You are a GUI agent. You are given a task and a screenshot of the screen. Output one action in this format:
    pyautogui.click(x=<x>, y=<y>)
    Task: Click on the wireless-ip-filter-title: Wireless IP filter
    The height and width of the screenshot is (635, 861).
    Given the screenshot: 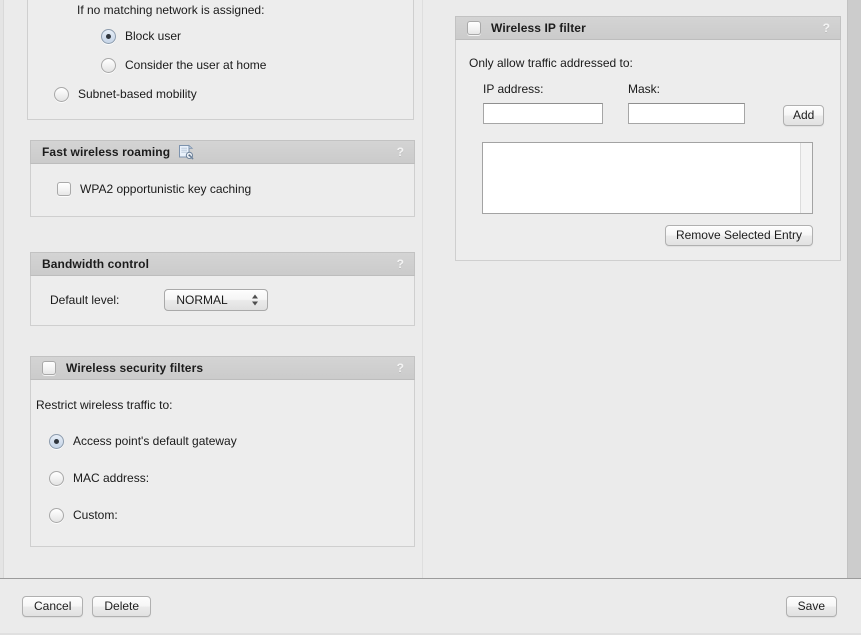 What is the action you would take?
    pyautogui.click(x=538, y=28)
    